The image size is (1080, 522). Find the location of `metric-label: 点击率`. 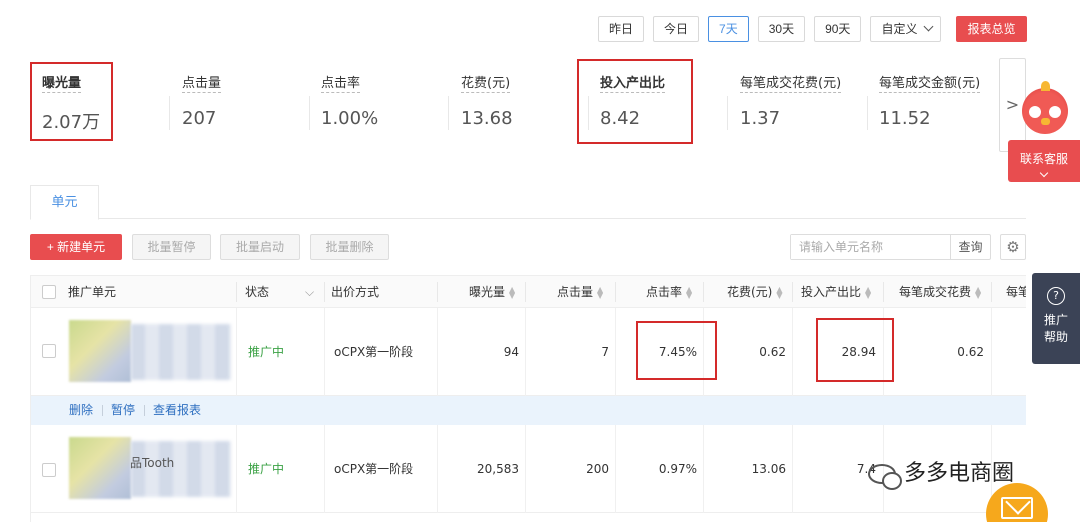

metric-label: 点击率 is located at coordinates (341, 82).